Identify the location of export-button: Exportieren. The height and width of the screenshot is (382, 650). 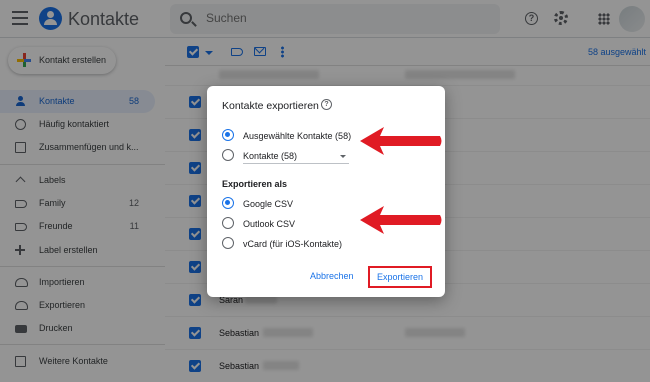
(400, 277).